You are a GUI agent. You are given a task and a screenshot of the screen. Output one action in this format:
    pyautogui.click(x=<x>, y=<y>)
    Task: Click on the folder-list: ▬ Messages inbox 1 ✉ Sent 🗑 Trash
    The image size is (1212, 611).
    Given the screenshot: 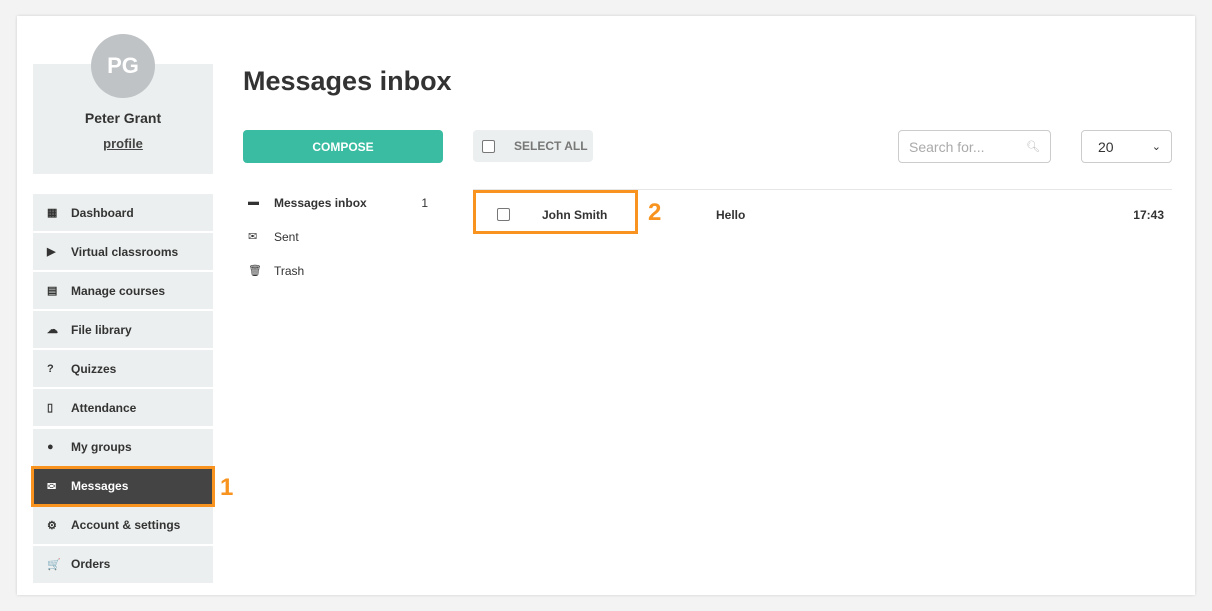 What is the action you would take?
    pyautogui.click(x=343, y=247)
    